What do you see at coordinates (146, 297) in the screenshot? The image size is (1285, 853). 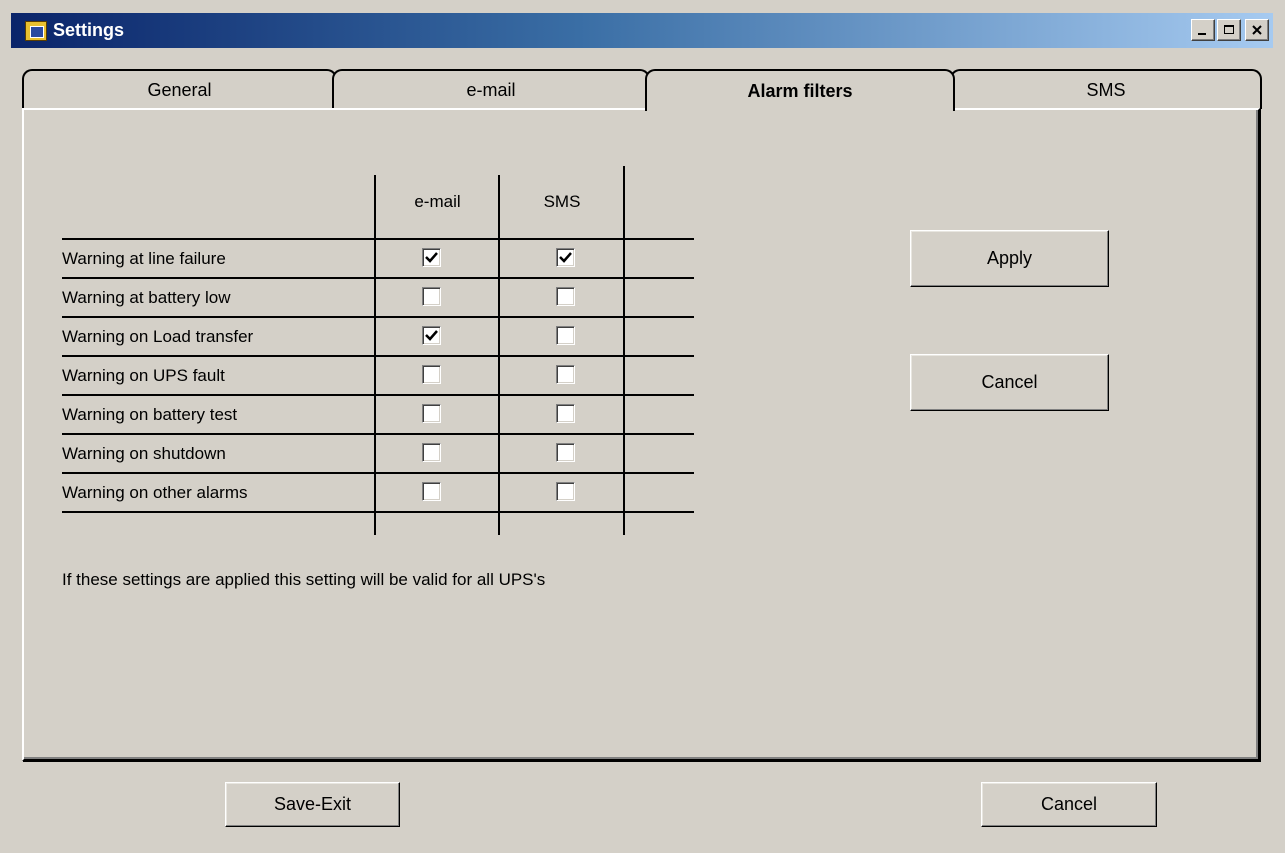 I see `row-label-battery-low: Warning at battery low` at bounding box center [146, 297].